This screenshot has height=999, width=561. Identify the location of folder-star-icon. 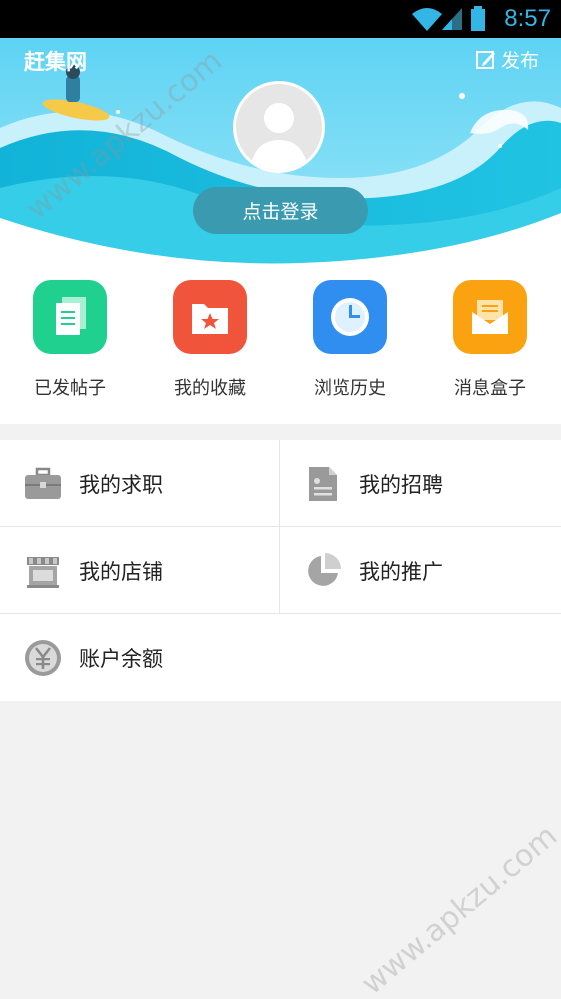
(210, 317).